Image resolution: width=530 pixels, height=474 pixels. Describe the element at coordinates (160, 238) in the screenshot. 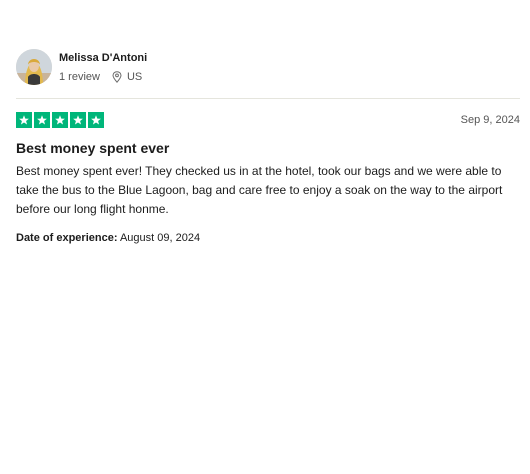

I see `experience-date: August 09, 2024` at that location.